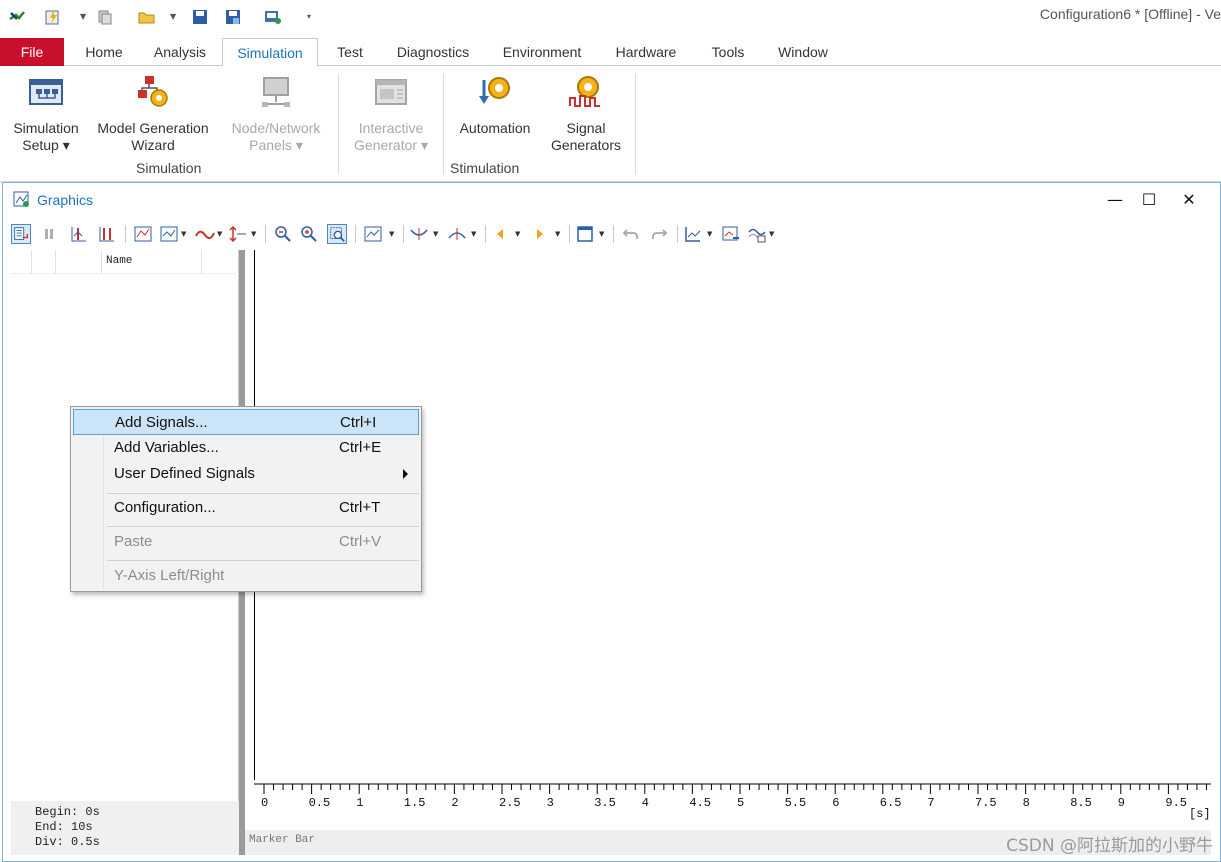 The width and height of the screenshot is (1221, 862). I want to click on model-wizard-label-1: Model Generation, so click(153, 128).